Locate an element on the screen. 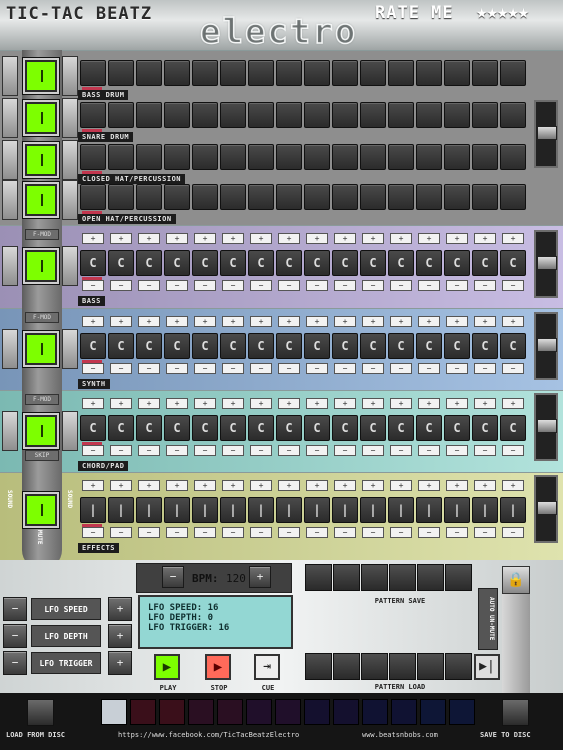 Image resolution: width=563 pixels, height=750 pixels. rate-me-button: RATE ME is located at coordinates (414, 13).